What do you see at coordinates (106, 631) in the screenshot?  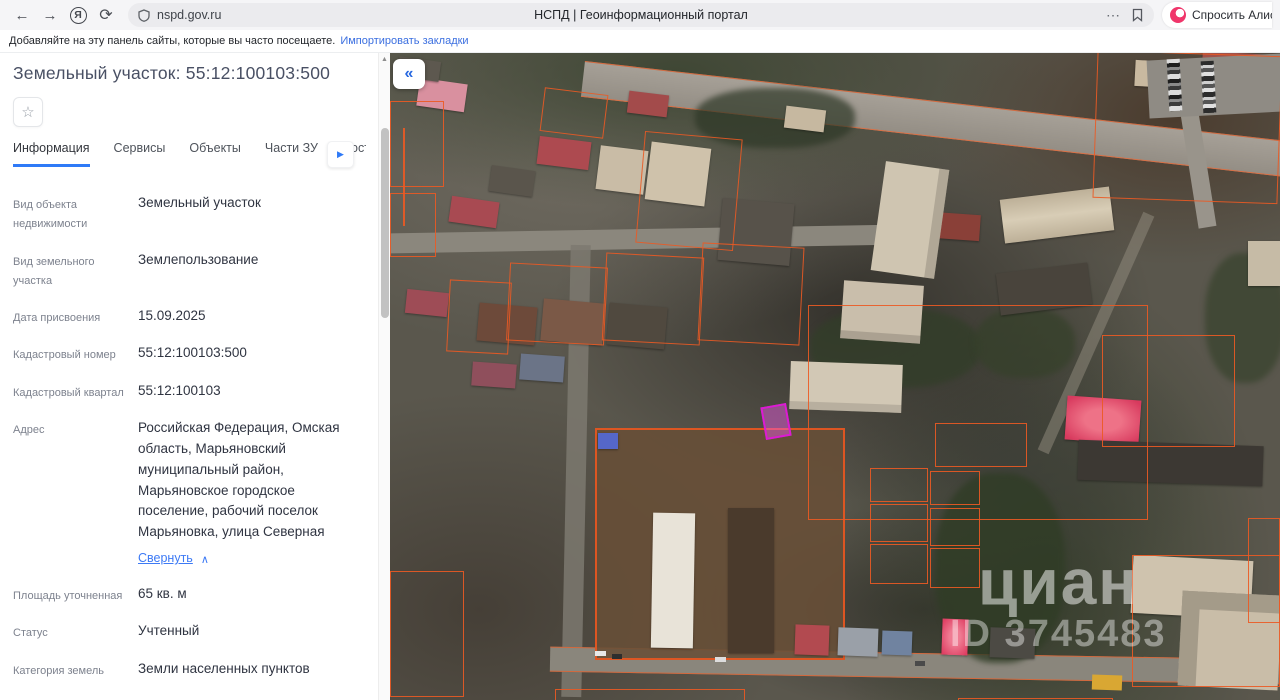 I see `field-row: Статус Учтенный` at bounding box center [106, 631].